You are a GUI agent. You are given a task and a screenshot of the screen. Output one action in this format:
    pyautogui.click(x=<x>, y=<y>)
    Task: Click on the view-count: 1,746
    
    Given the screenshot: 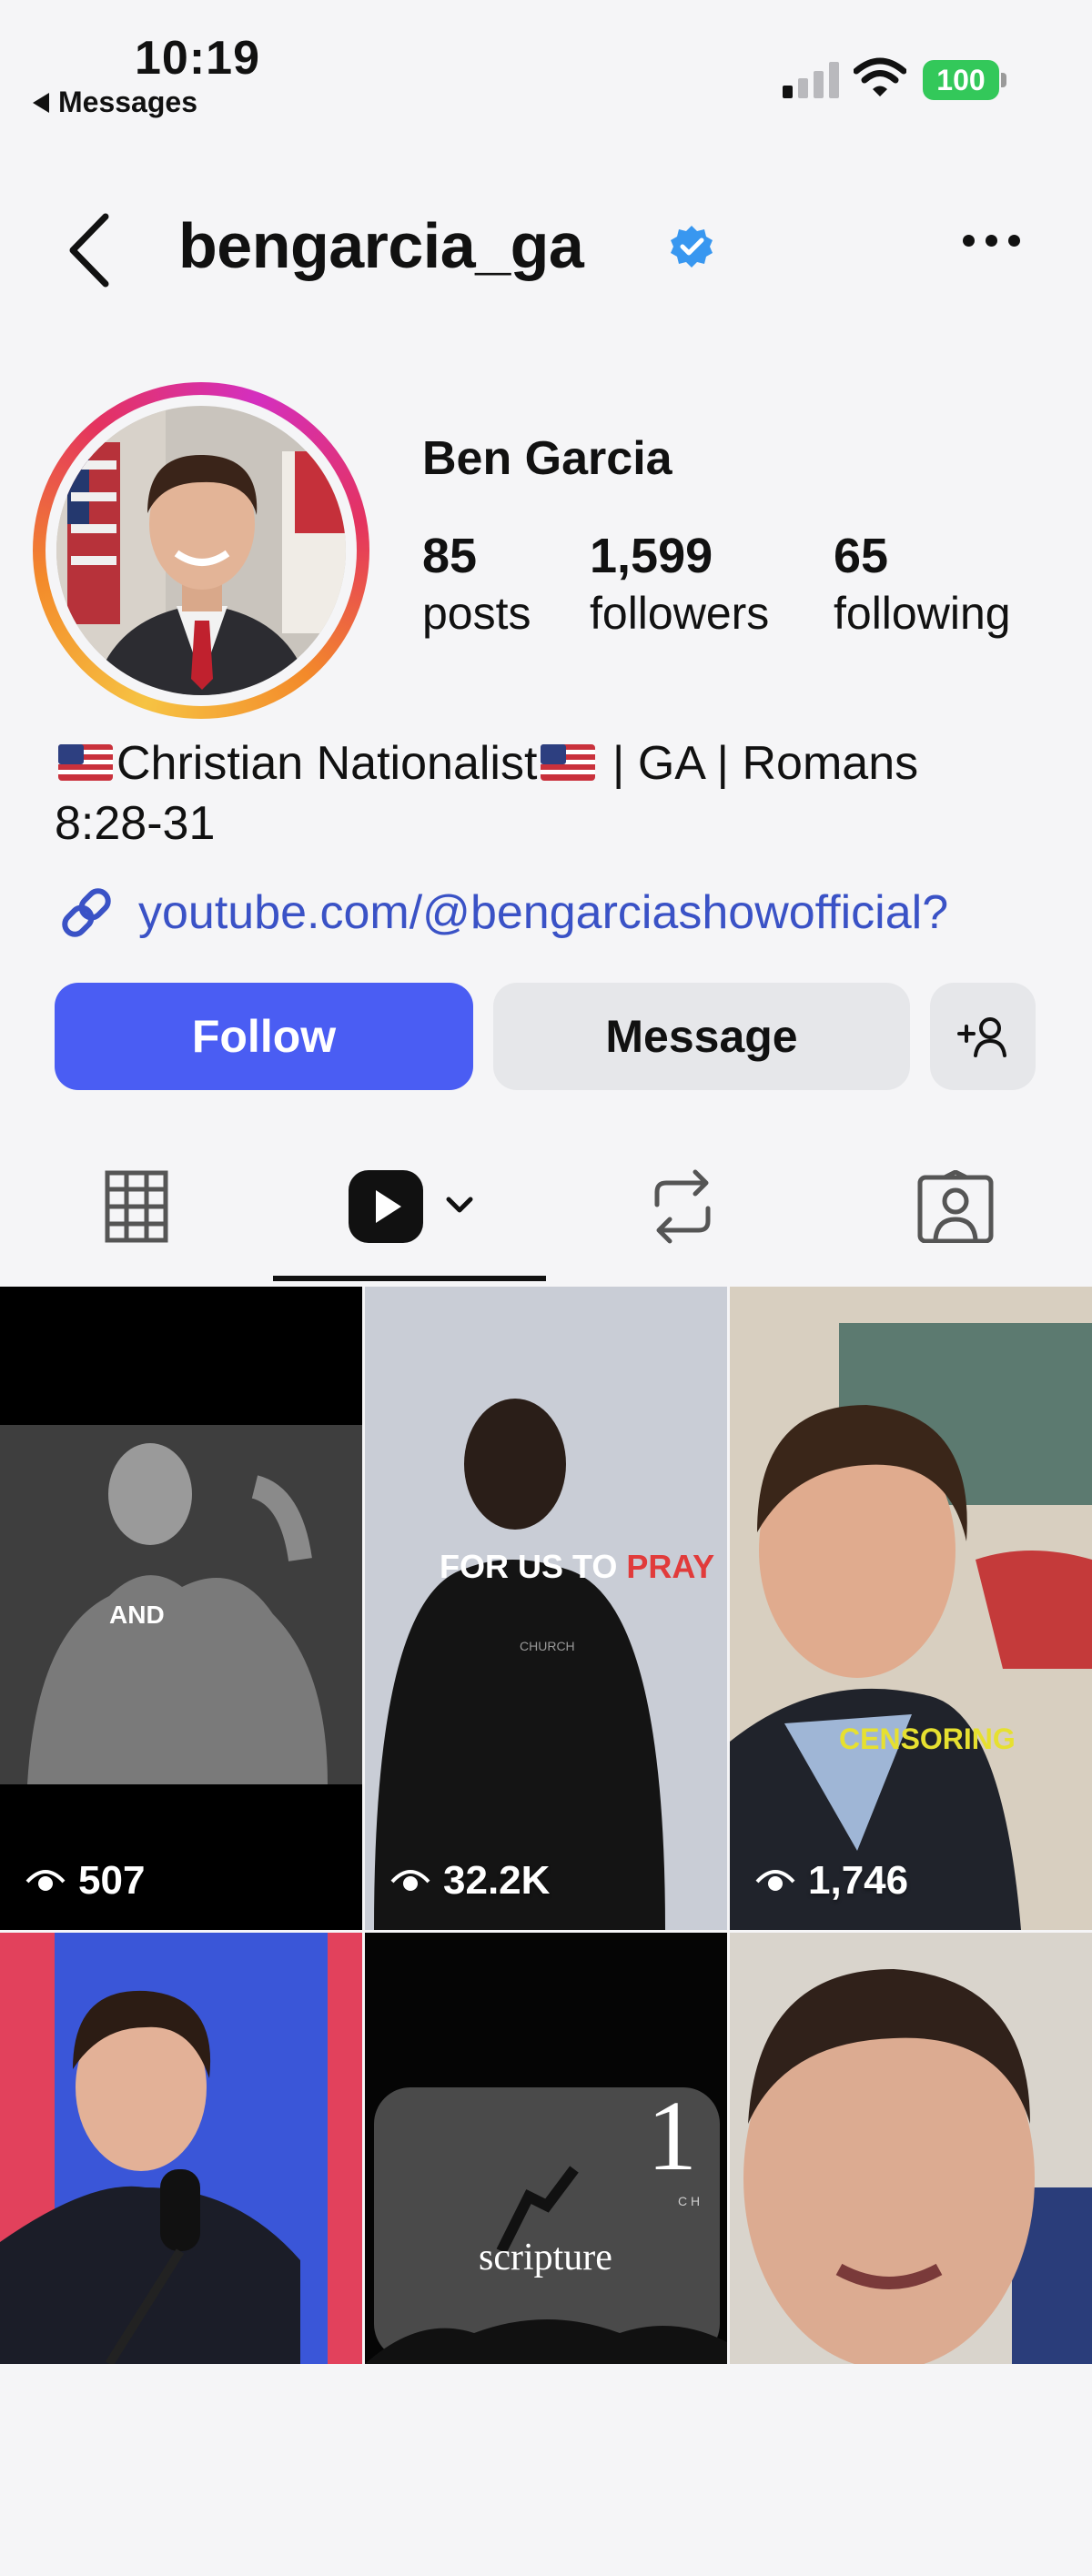 What is the action you would take?
    pyautogui.click(x=832, y=1881)
    